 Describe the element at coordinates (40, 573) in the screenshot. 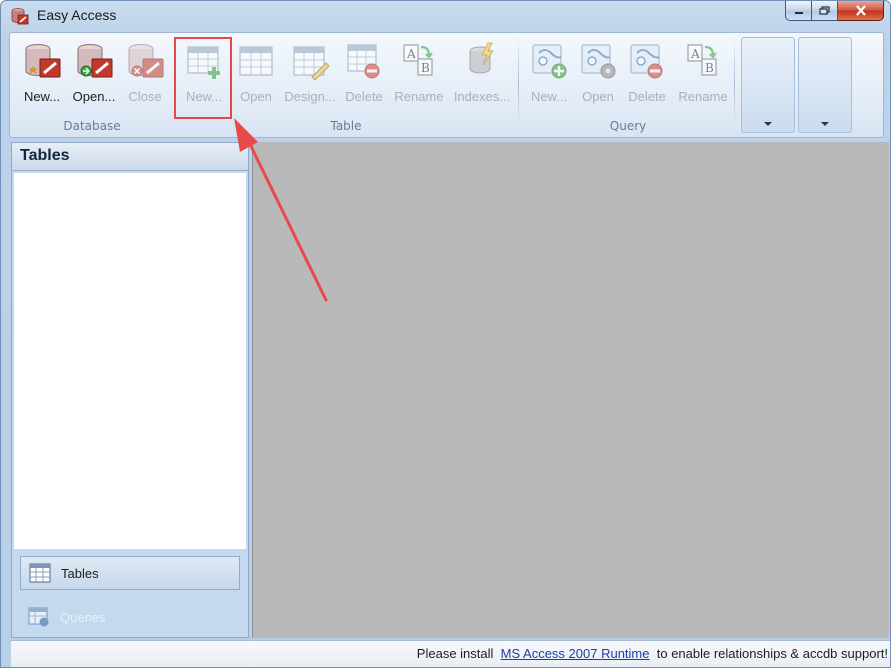

I see `table-icon` at that location.